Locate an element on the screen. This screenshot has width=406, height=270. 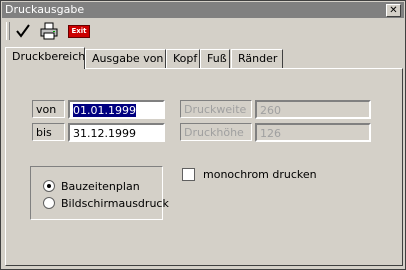
print-button is located at coordinates (49, 31).